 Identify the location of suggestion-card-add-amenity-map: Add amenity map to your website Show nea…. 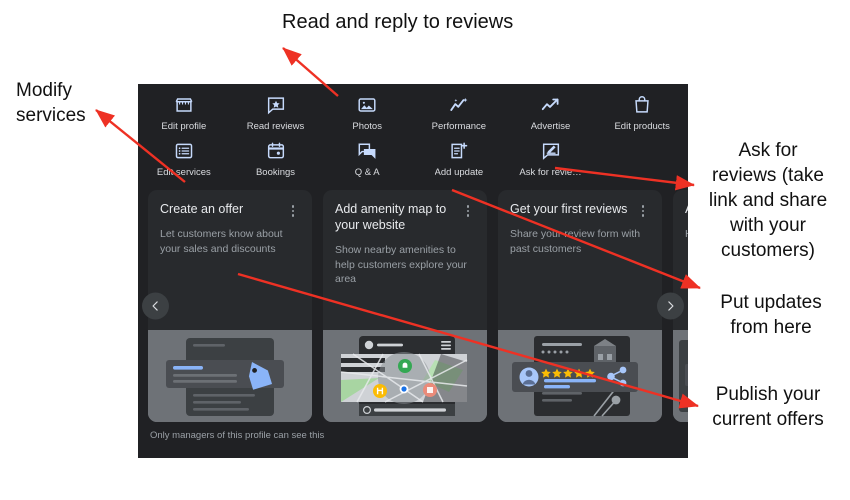
(405, 306).